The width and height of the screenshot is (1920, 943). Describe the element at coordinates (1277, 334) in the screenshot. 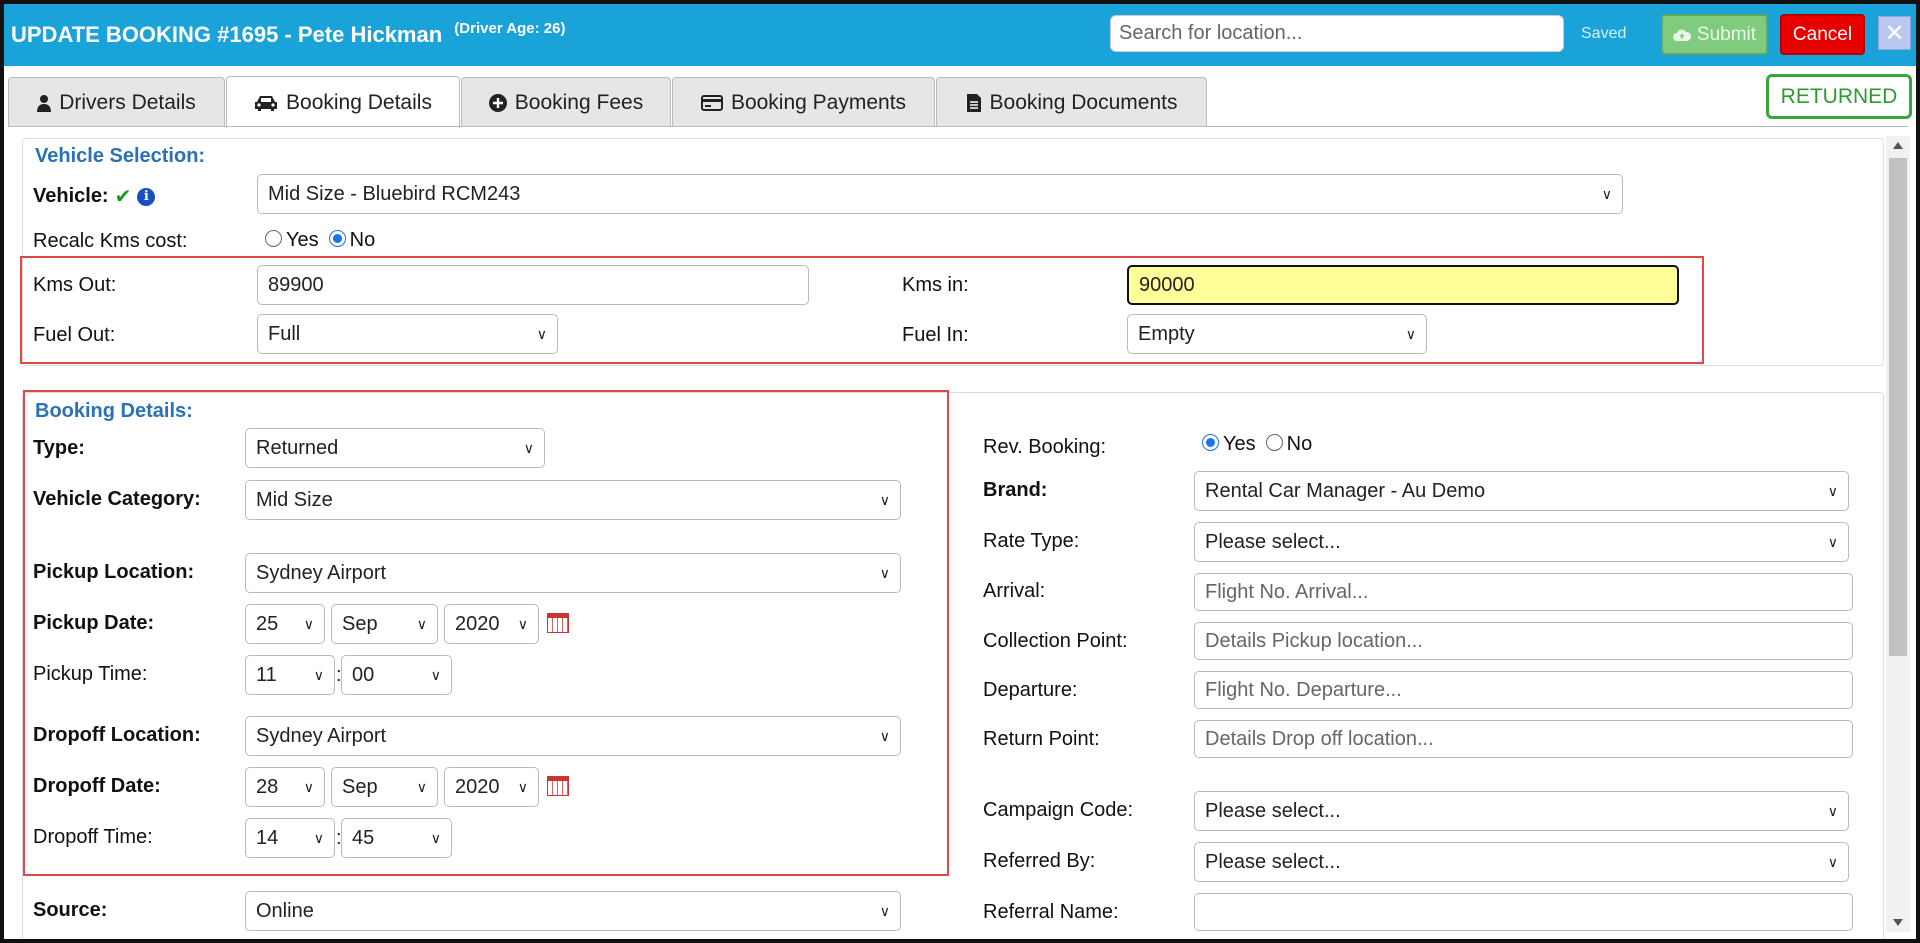

I see `fuel-in-select: Empty ∨` at that location.